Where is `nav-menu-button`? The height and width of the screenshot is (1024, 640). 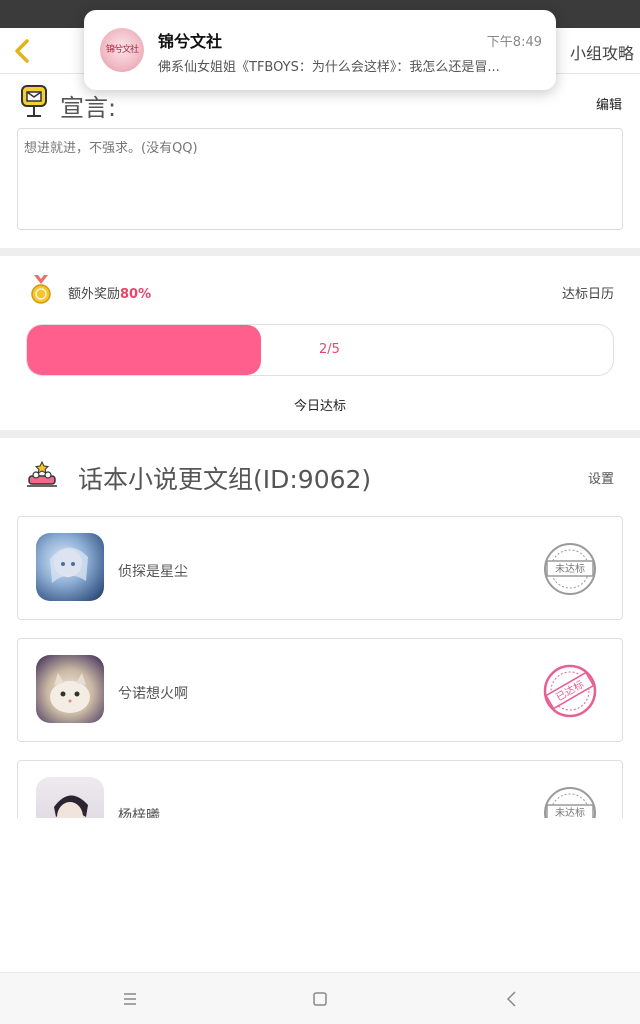
nav-menu-button is located at coordinates (130, 999).